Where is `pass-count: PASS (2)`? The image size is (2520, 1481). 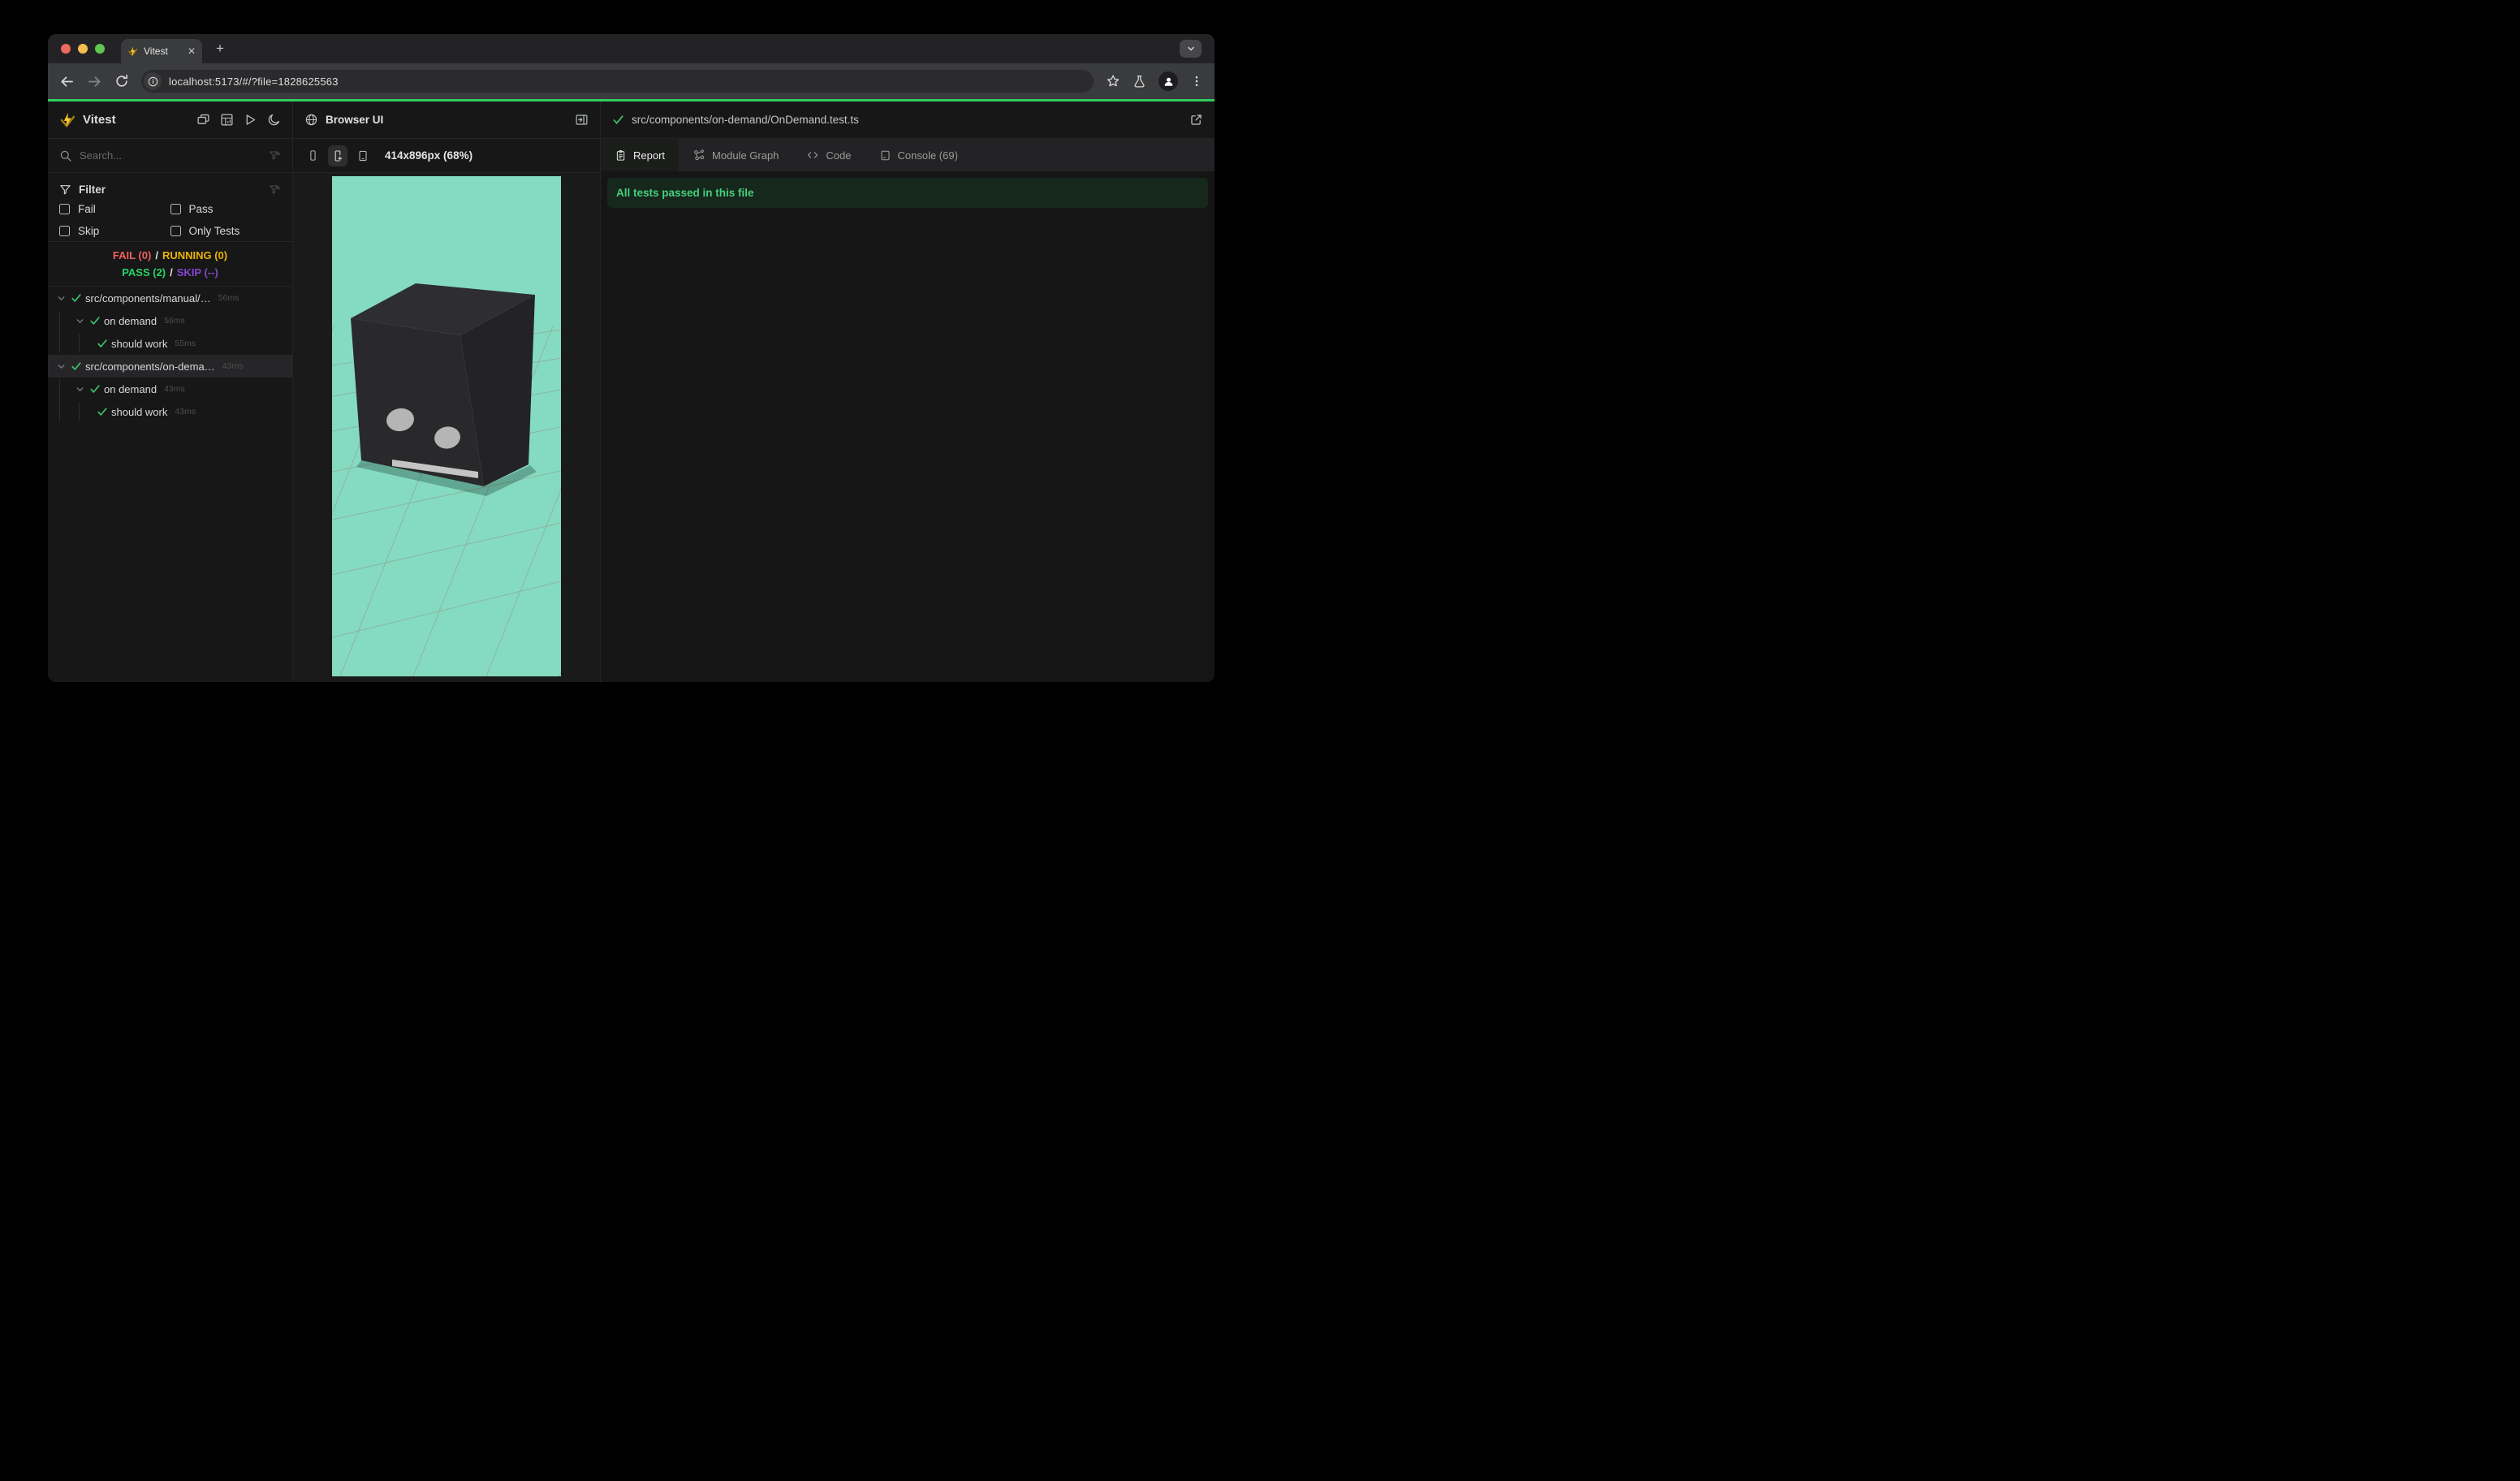
pass-count: PASS (2) is located at coordinates (144, 272).